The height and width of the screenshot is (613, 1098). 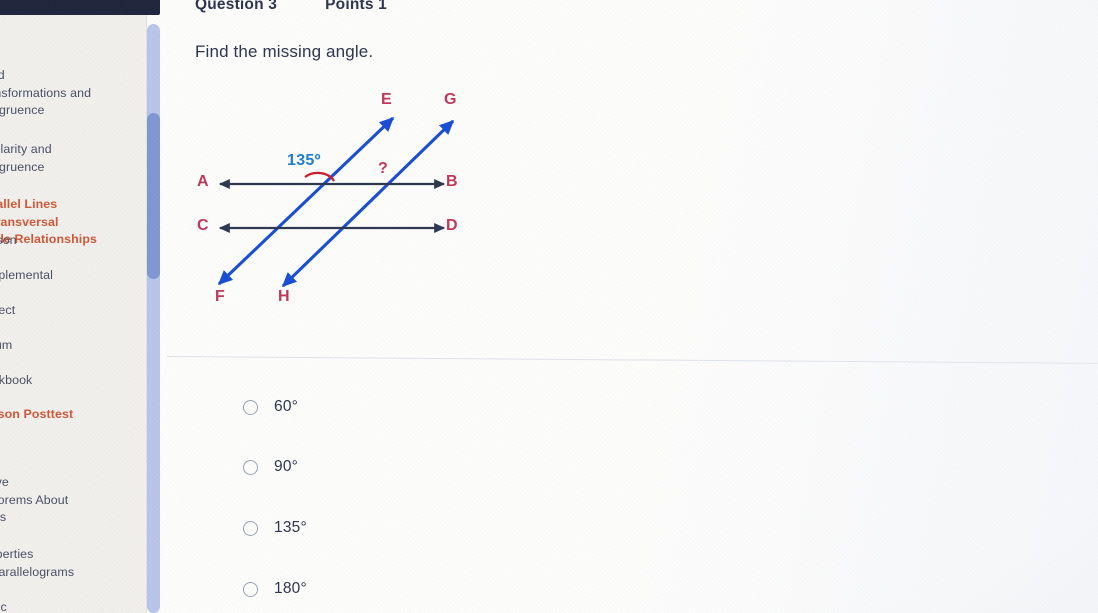 What do you see at coordinates (452, 225) in the screenshot?
I see `point-label-d: D` at bounding box center [452, 225].